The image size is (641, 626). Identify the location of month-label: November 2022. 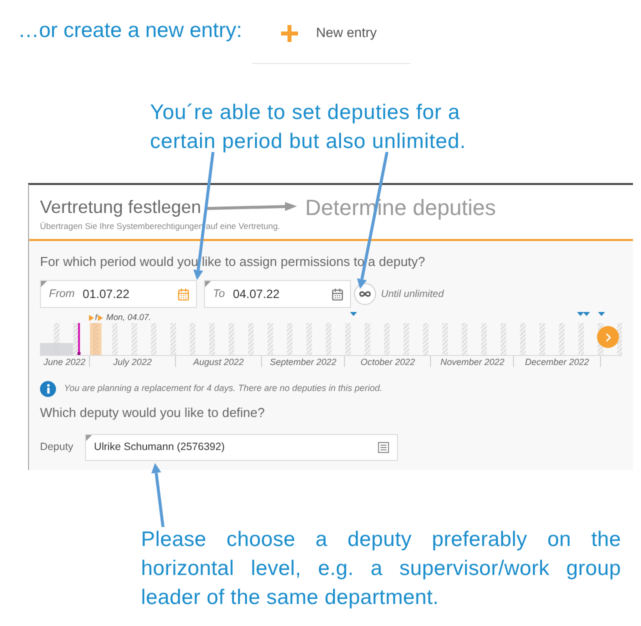
(472, 361).